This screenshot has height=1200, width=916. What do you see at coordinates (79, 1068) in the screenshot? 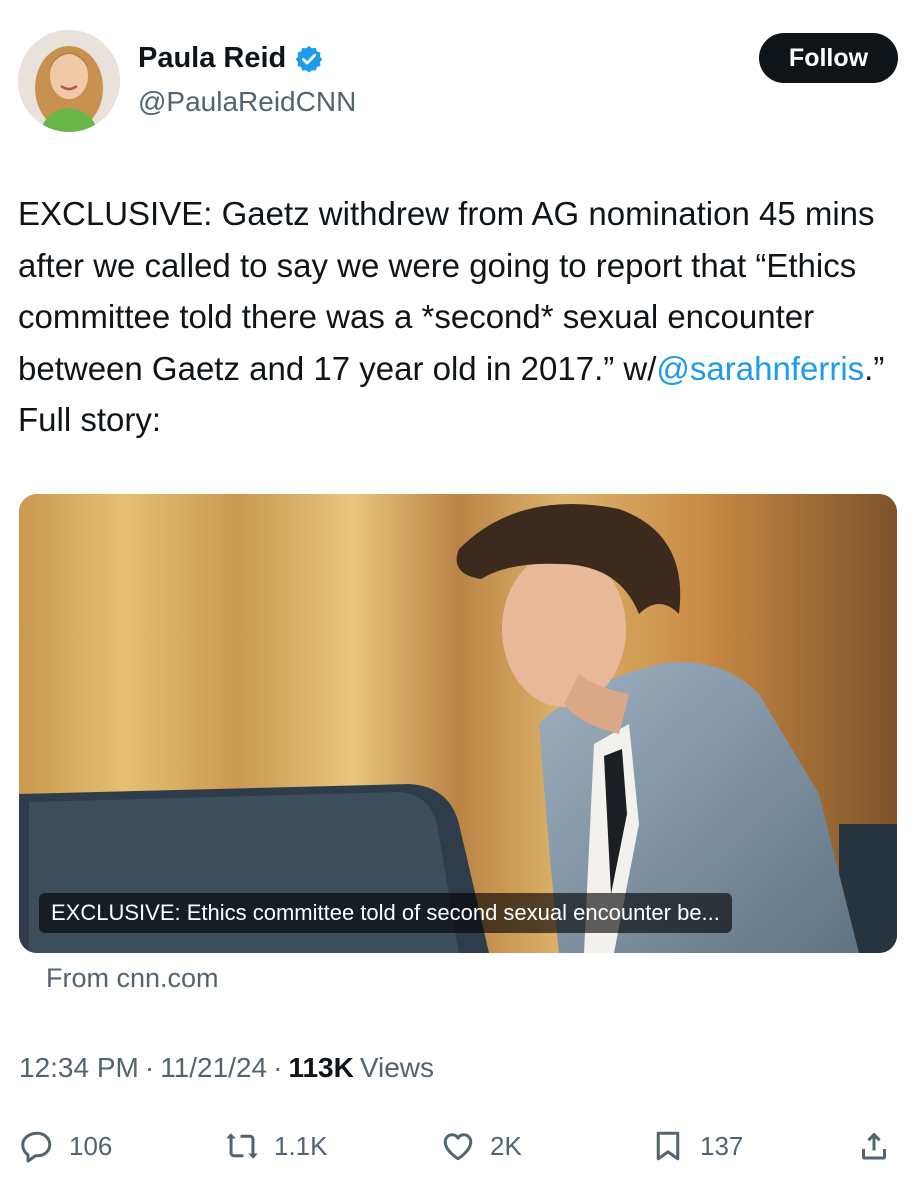
I see `tweet-time: 12:34 PM` at bounding box center [79, 1068].